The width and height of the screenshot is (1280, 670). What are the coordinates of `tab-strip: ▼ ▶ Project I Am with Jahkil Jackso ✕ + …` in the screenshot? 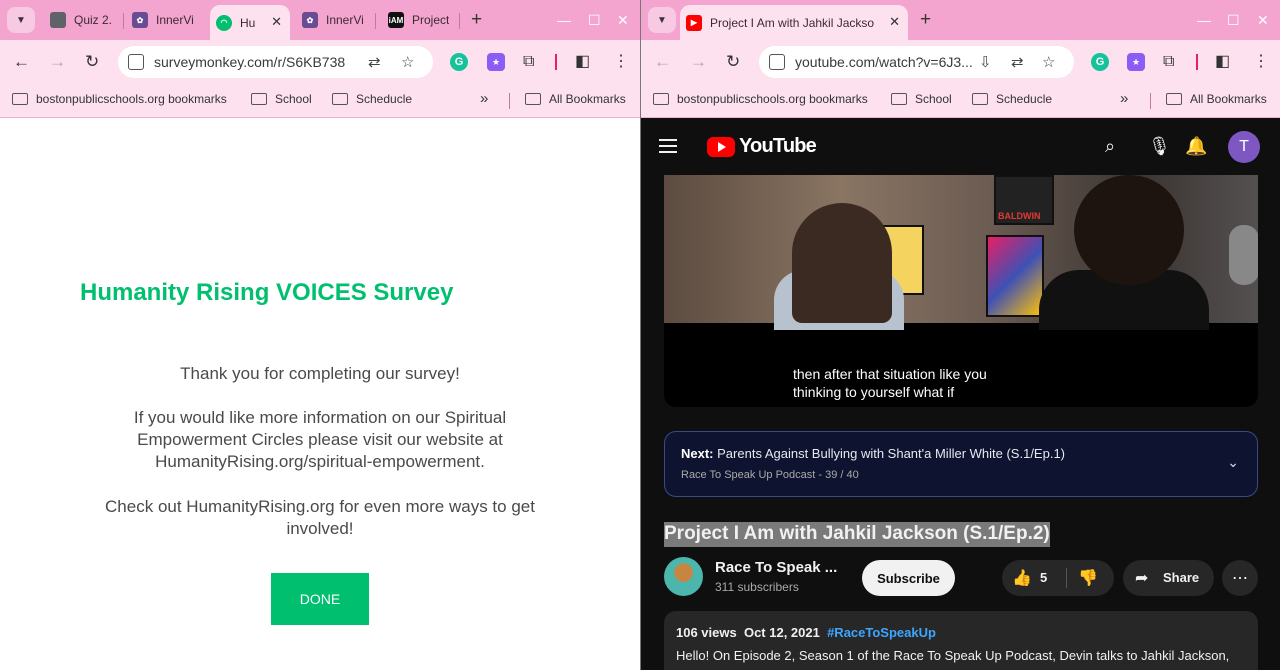 It's located at (960, 20).